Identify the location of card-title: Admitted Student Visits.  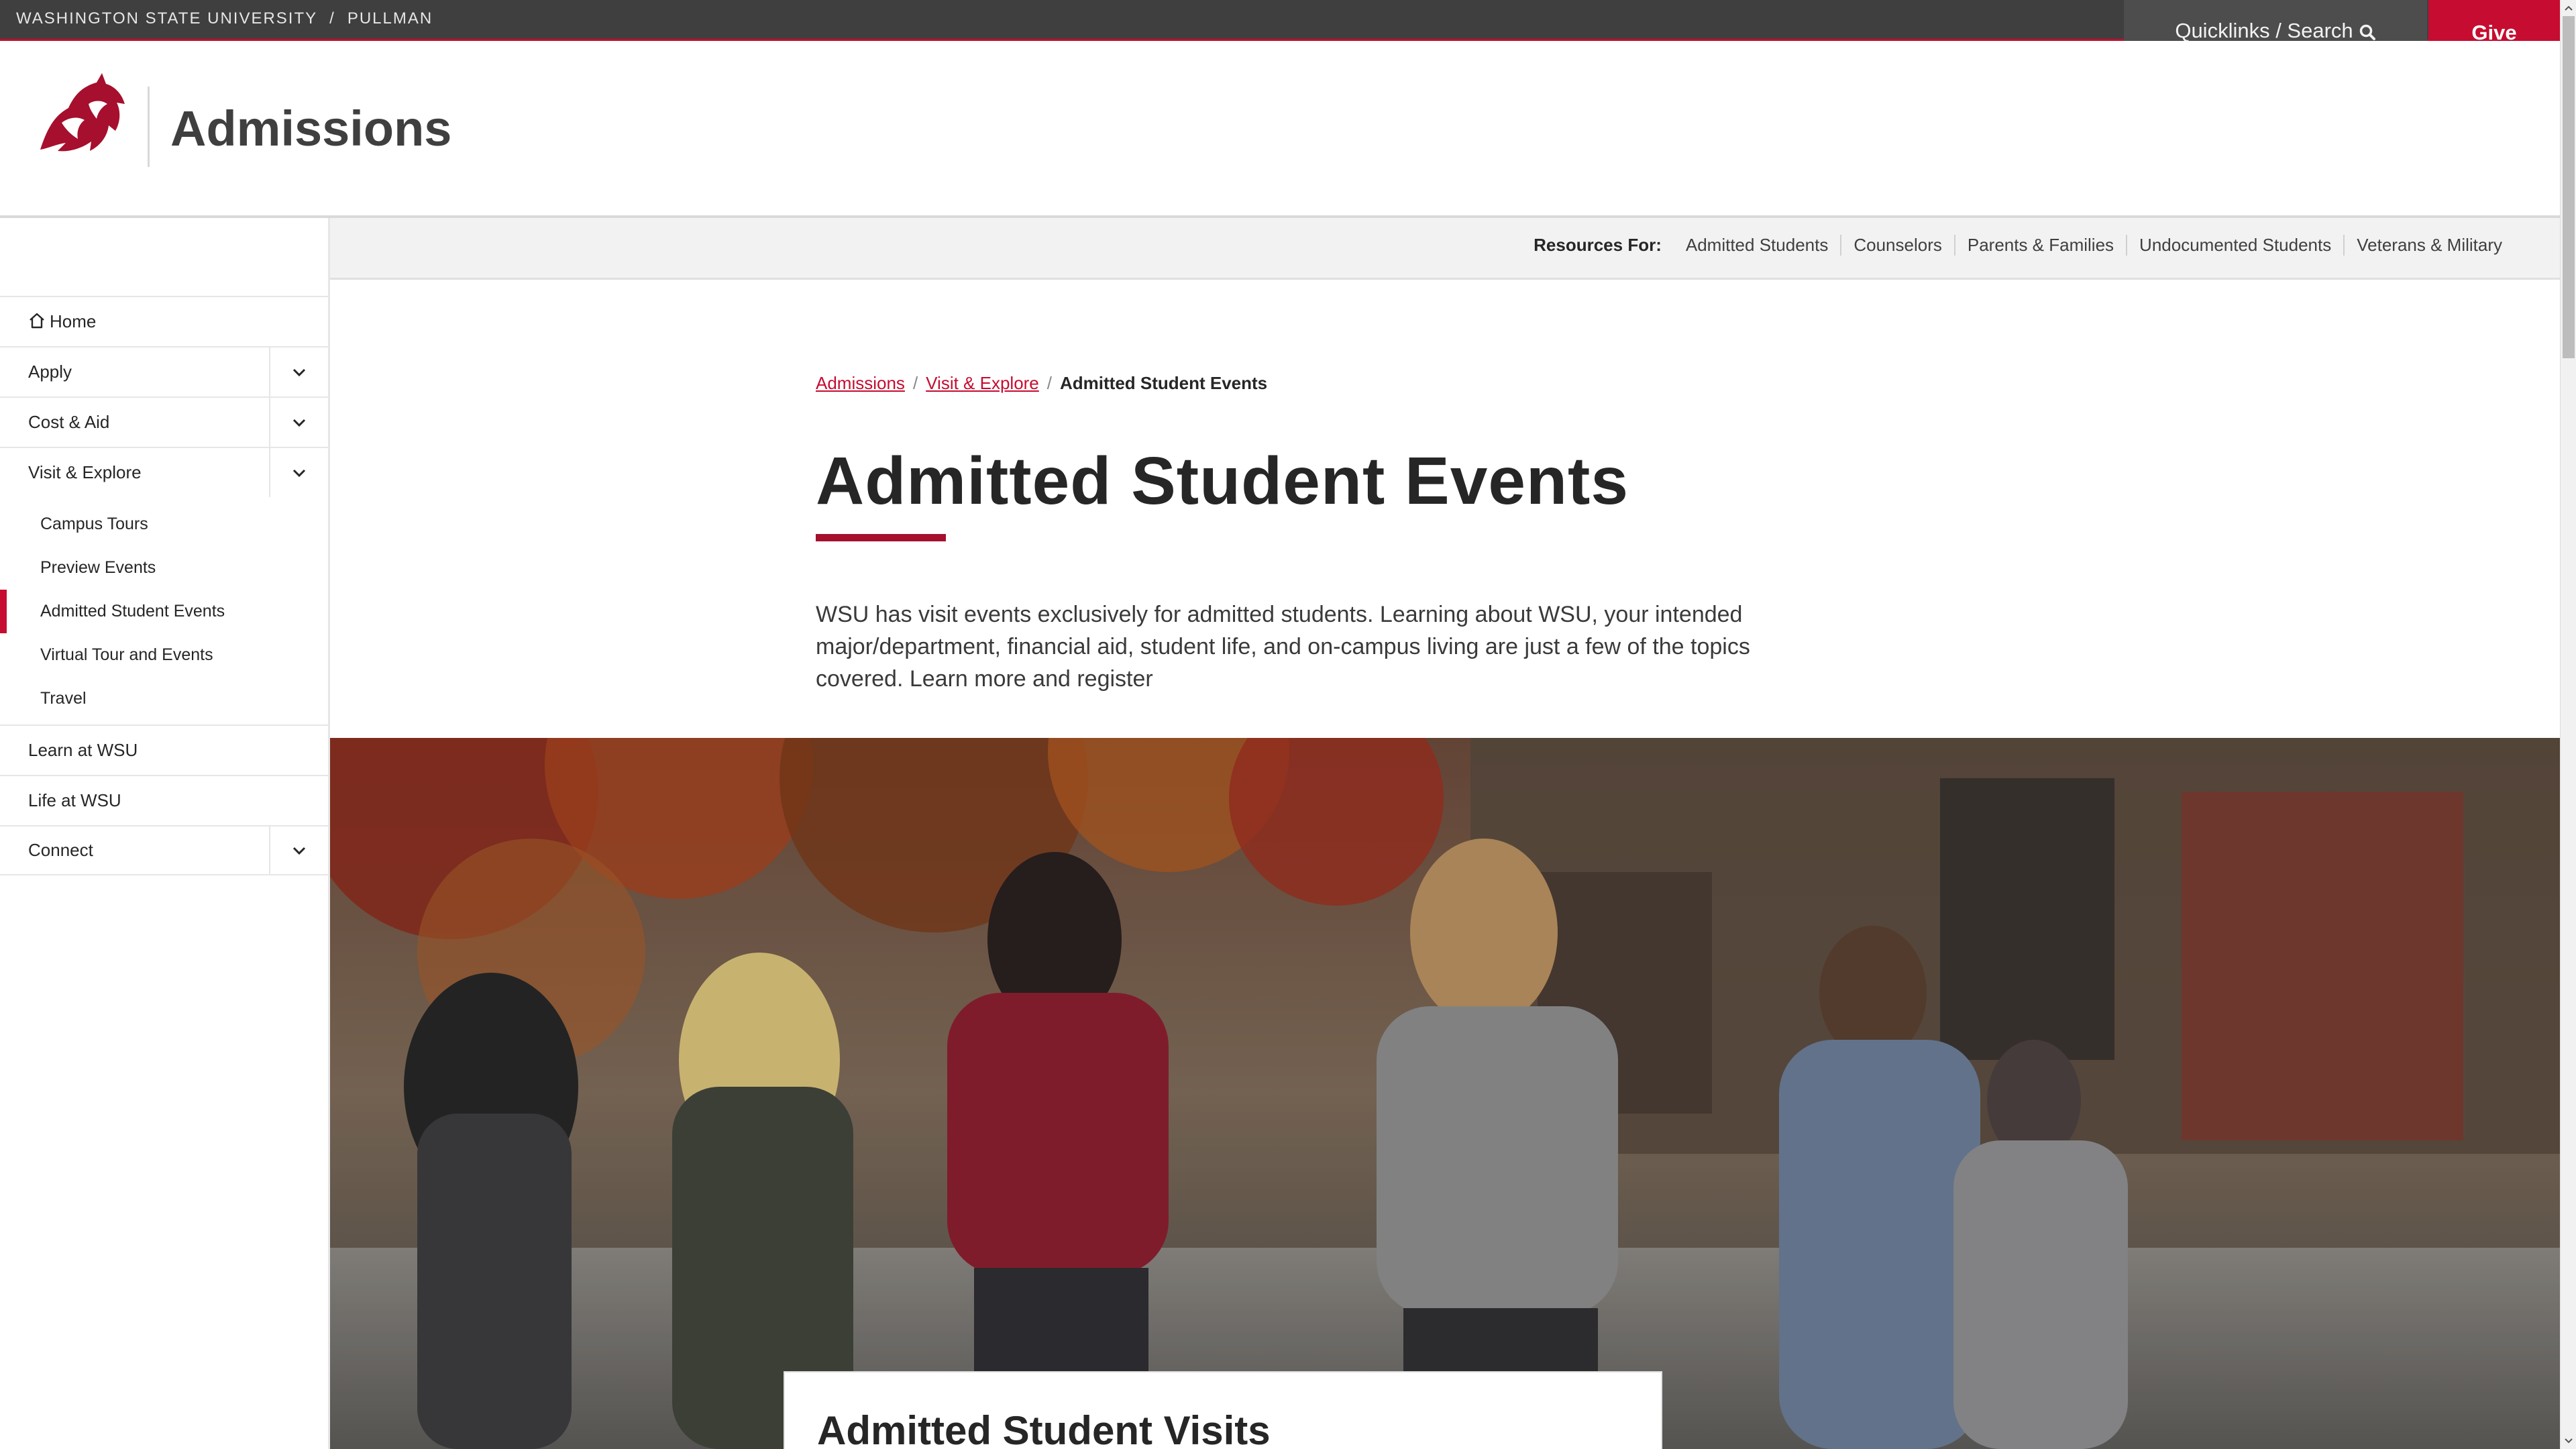
(1044, 1428).